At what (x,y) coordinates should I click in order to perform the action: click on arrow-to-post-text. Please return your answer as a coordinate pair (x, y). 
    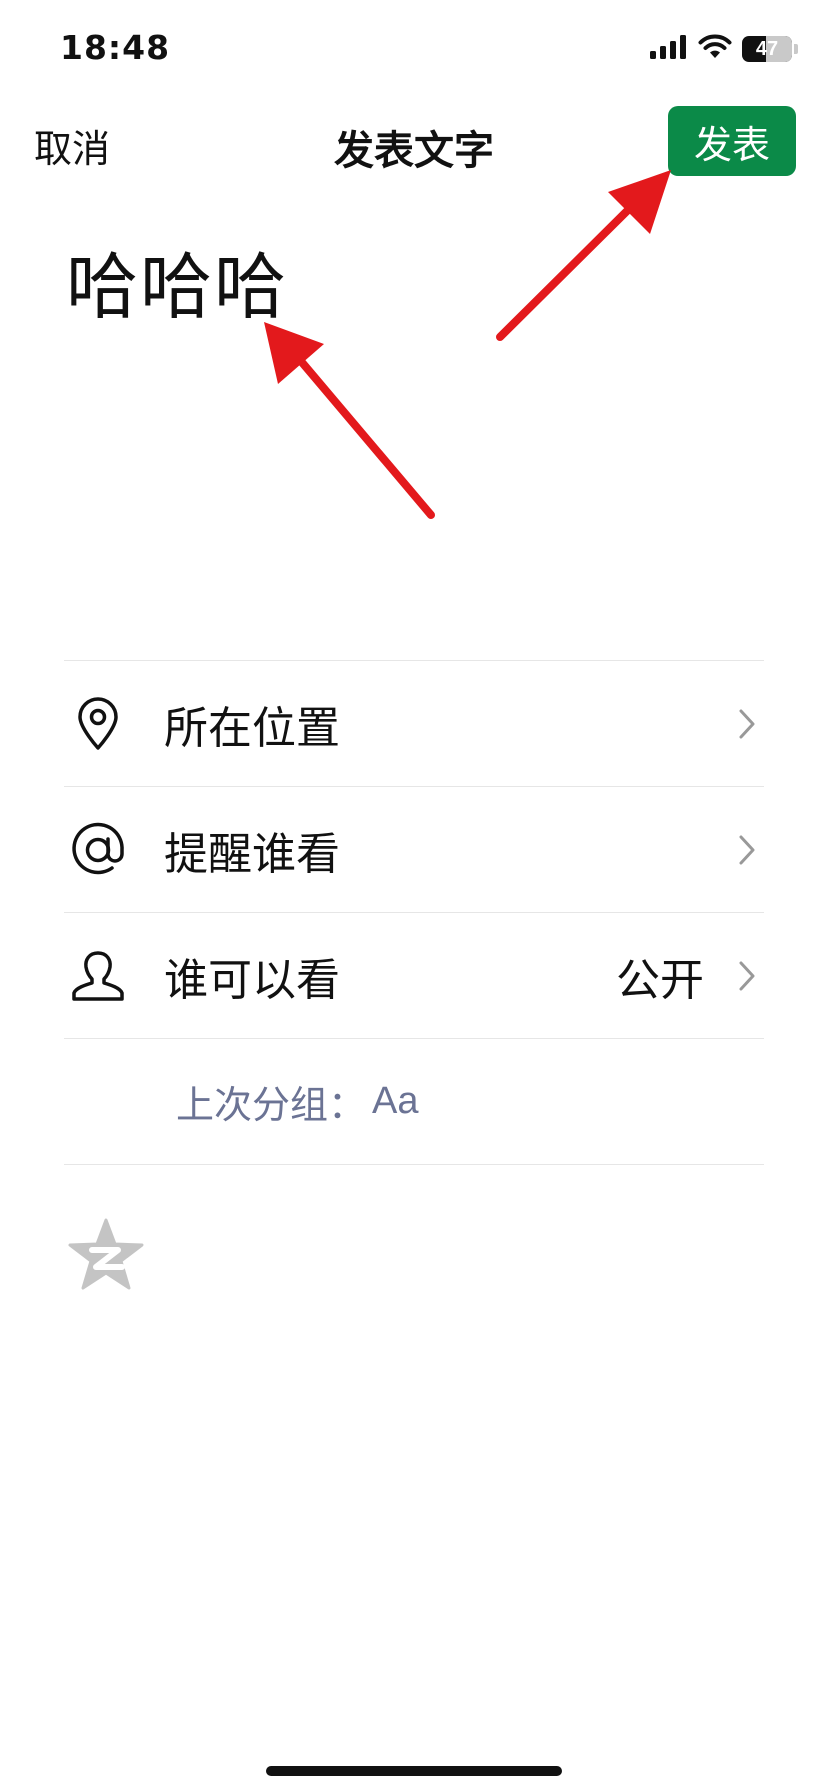
    Looking at the image, I should click on (349, 420).